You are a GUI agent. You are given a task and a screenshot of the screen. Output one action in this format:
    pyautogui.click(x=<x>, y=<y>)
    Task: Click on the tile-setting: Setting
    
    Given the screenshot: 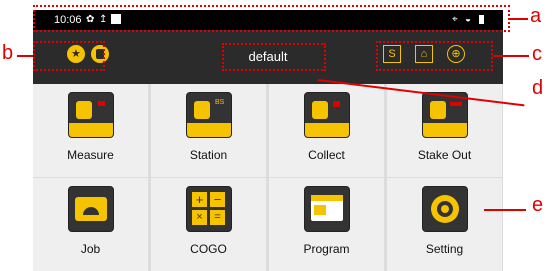 What is the action you would take?
    pyautogui.click(x=444, y=224)
    